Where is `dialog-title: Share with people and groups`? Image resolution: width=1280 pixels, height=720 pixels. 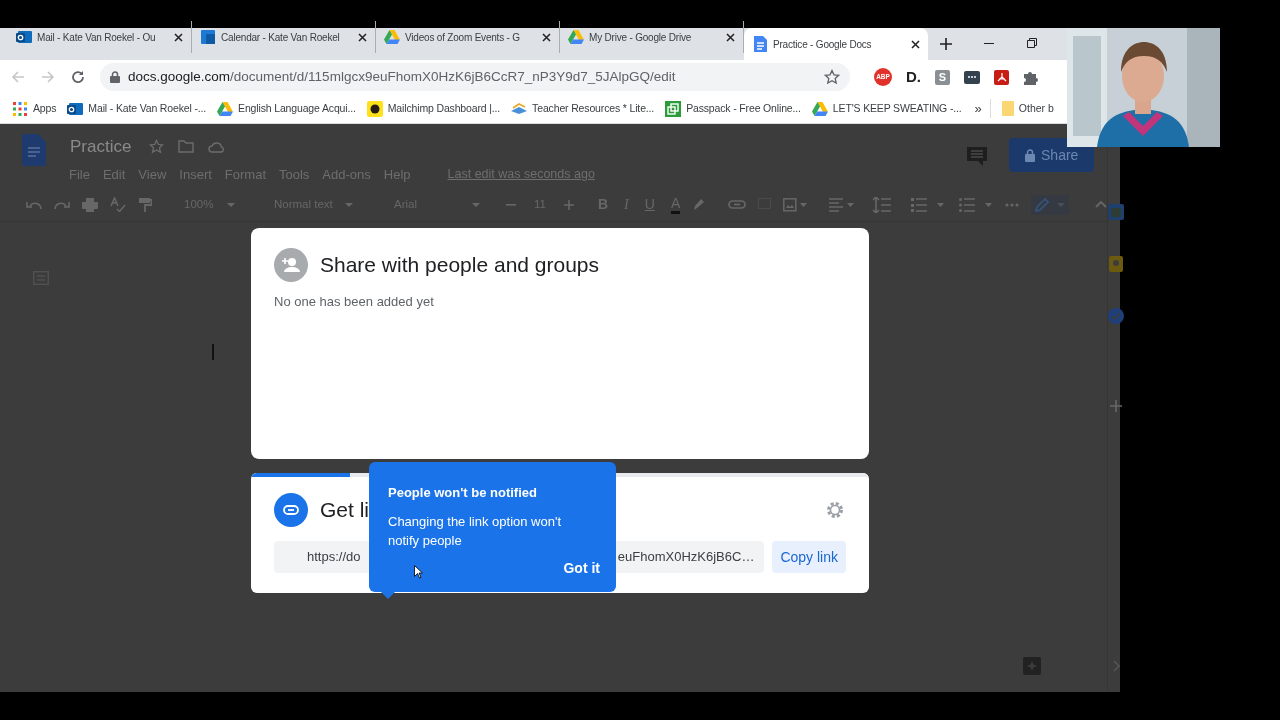 dialog-title: Share with people and groups is located at coordinates (460, 265).